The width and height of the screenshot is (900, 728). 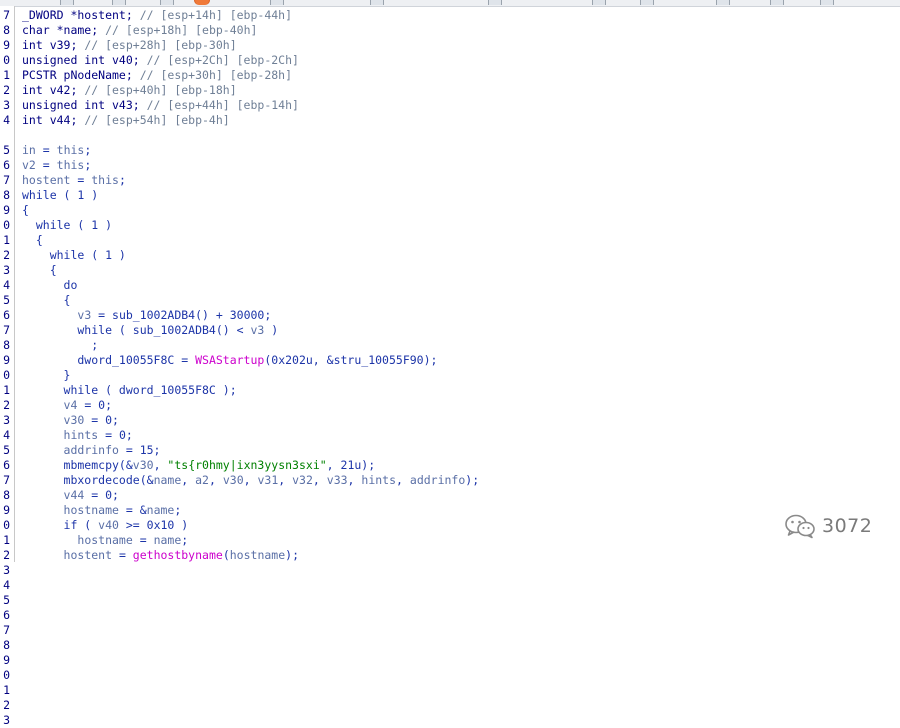 What do you see at coordinates (461, 135) in the screenshot?
I see `code-line` at bounding box center [461, 135].